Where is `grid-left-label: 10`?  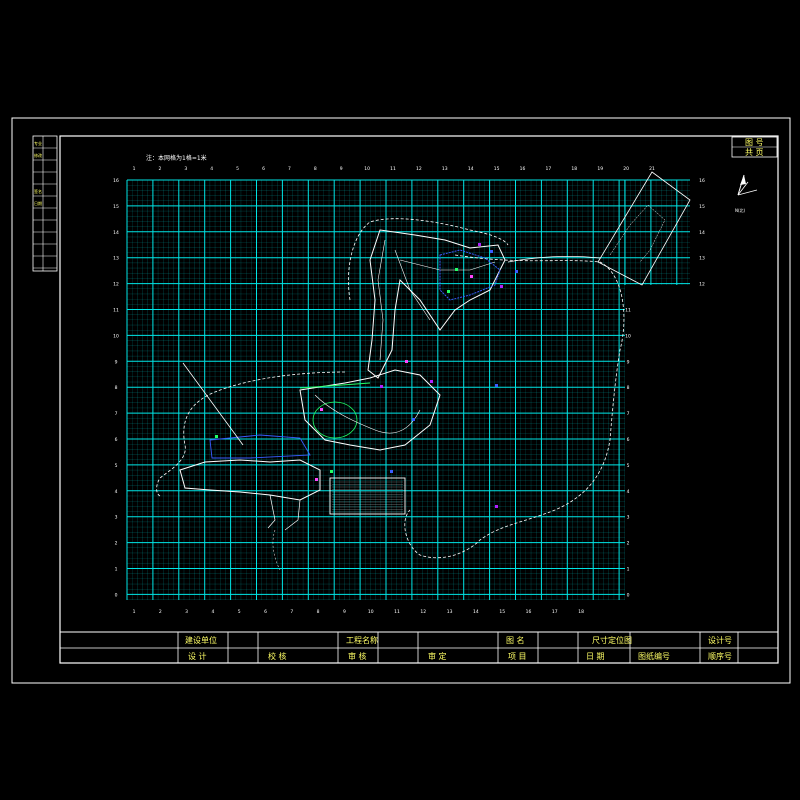 grid-left-label: 10 is located at coordinates (116, 336).